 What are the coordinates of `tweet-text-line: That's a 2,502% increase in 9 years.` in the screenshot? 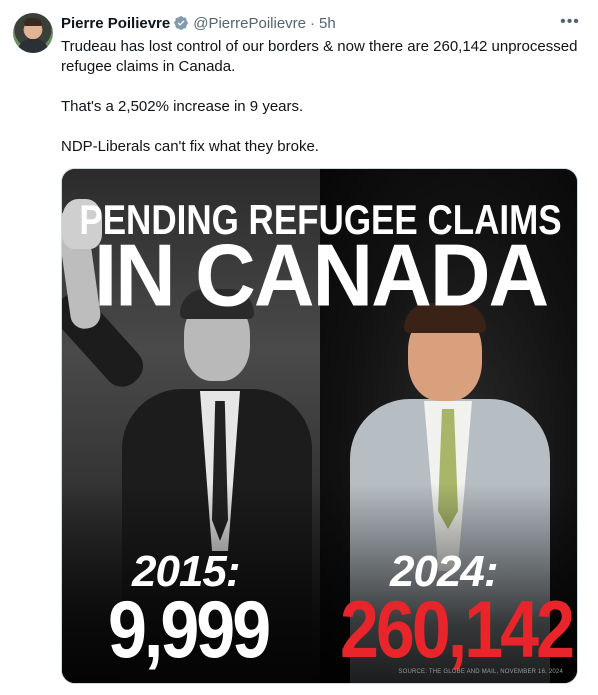 It's located at (182, 106).